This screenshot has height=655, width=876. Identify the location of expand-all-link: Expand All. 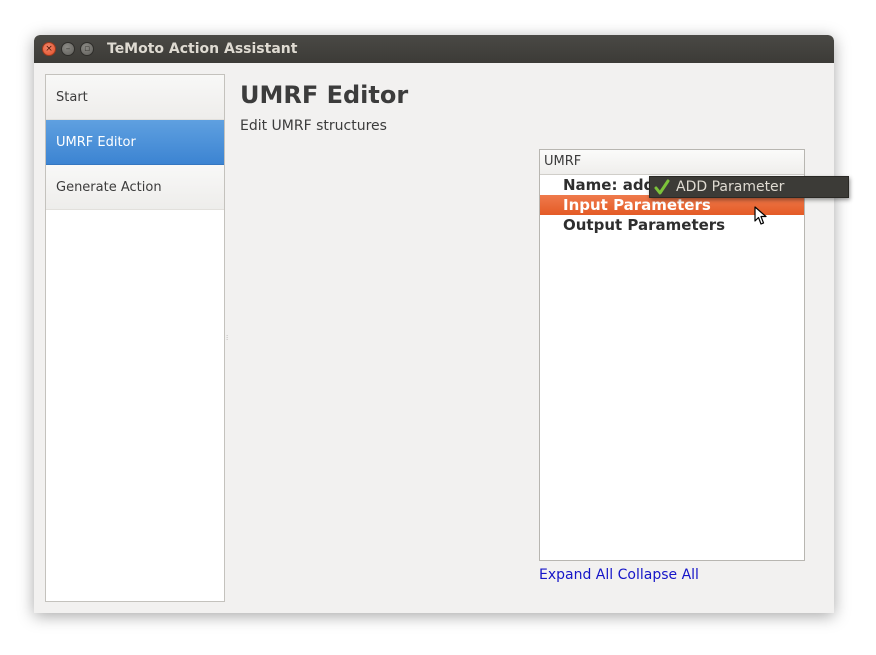
(576, 575).